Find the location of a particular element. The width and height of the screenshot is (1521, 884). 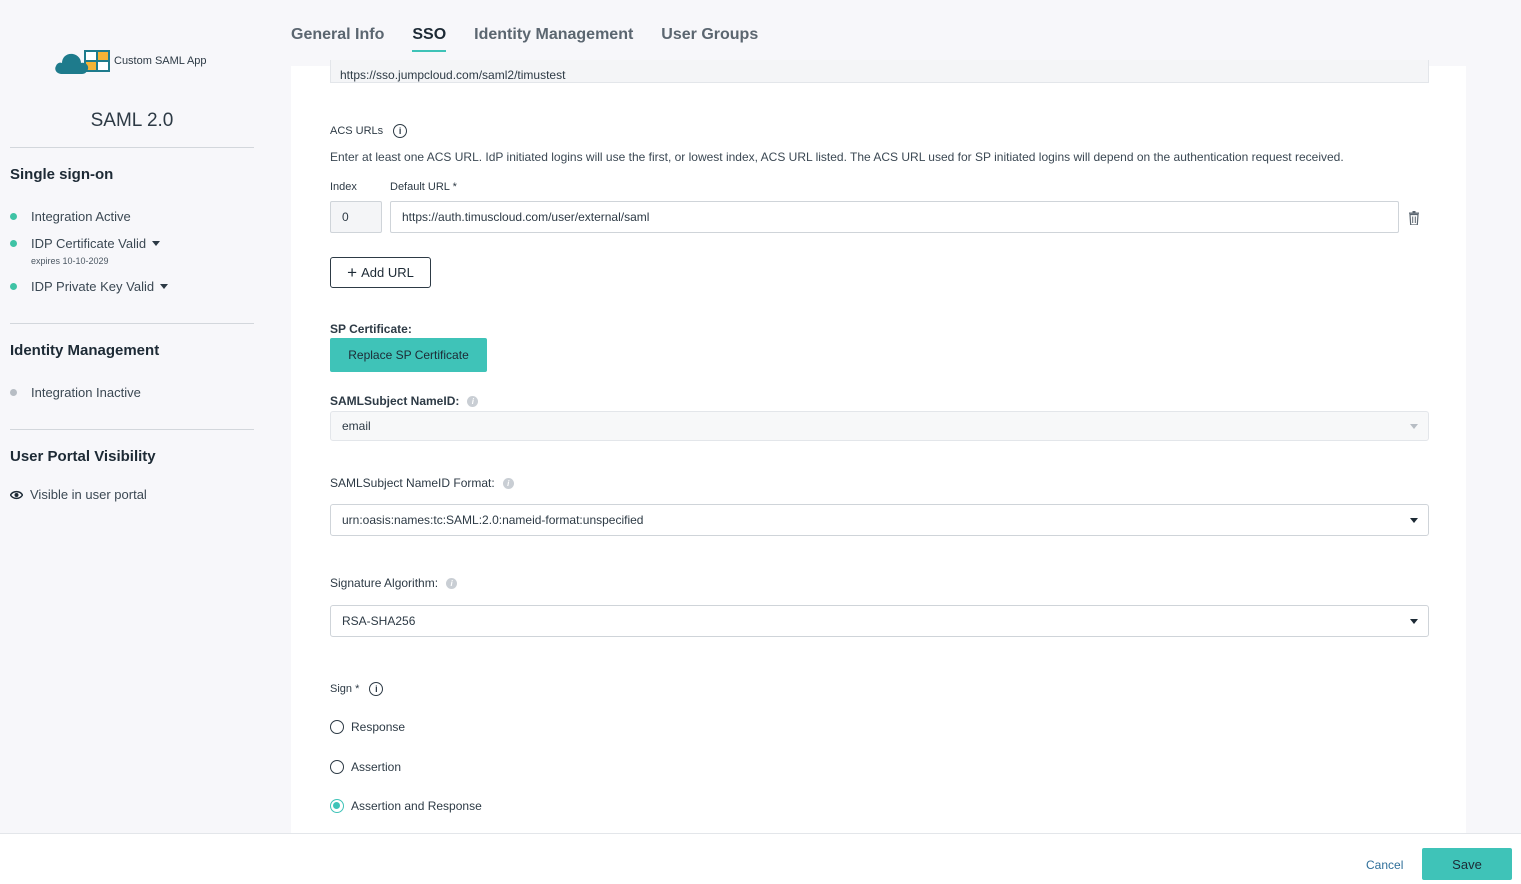

status-label: IDP Certificate Valid is located at coordinates (89, 243).